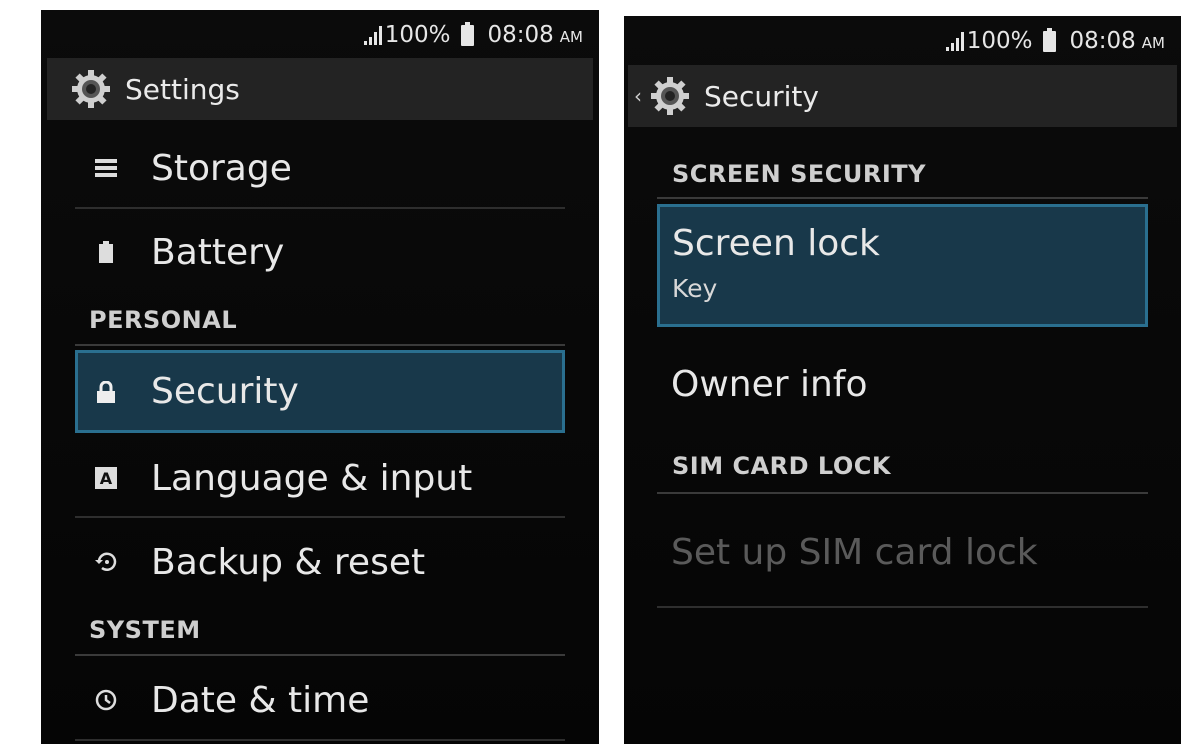 The height and width of the screenshot is (744, 1193). I want to click on owner-info-label: Owner info, so click(769, 384).